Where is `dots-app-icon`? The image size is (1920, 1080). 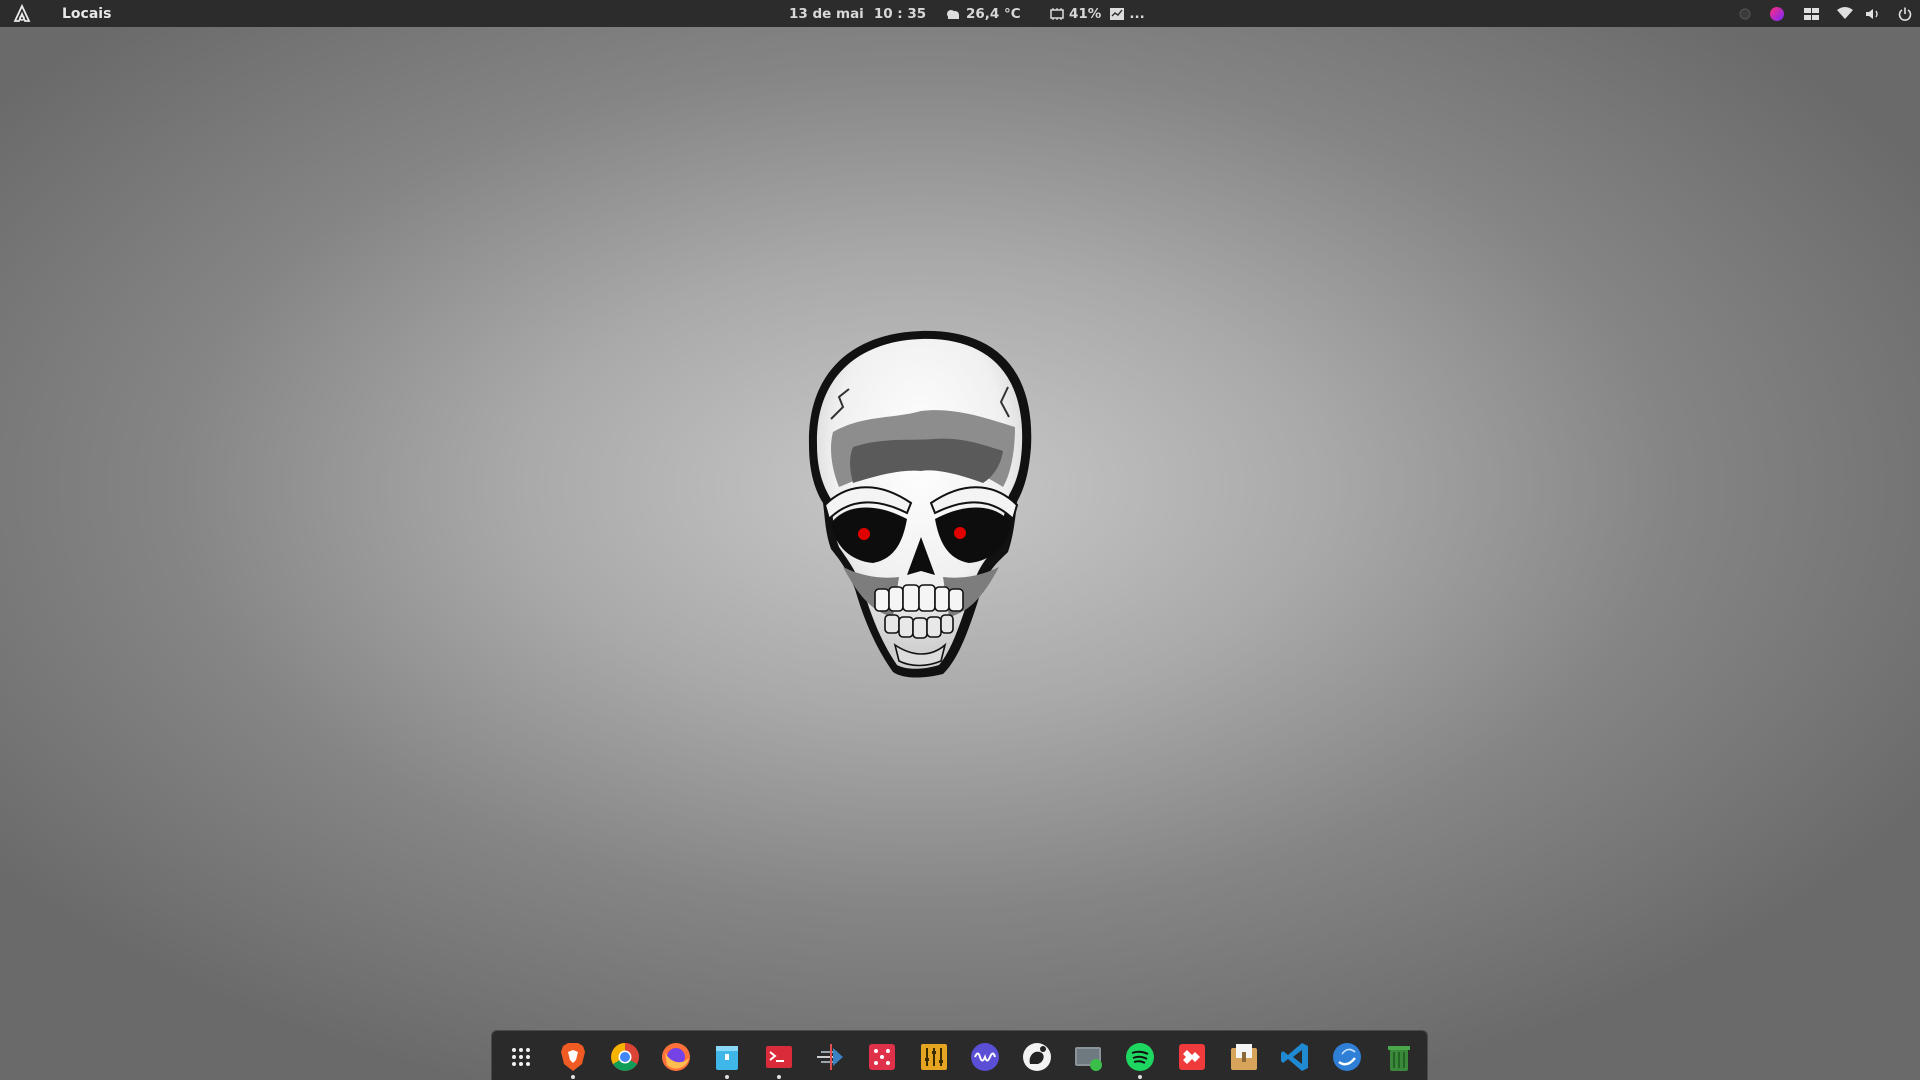 dots-app-icon is located at coordinates (882, 1057).